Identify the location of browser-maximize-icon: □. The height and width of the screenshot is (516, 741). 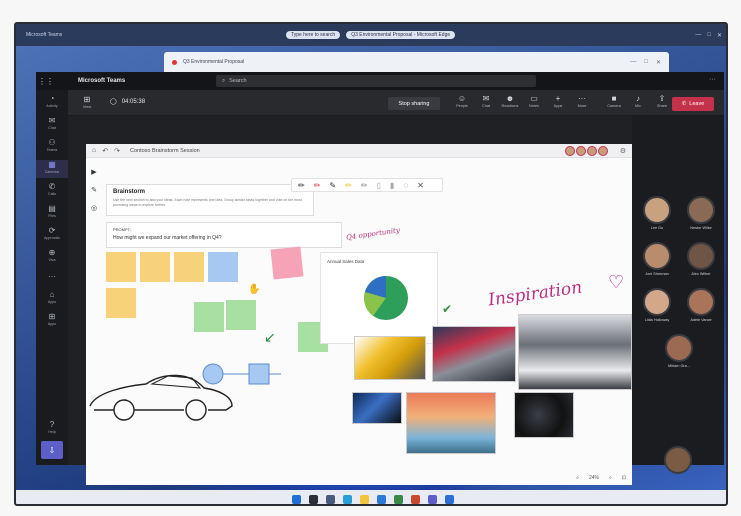
(646, 62).